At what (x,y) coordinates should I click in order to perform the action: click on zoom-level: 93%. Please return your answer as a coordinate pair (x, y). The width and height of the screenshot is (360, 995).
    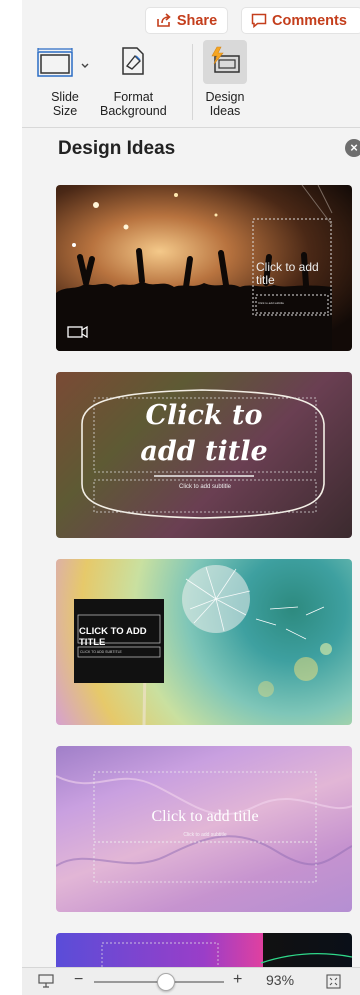
    Looking at the image, I should click on (280, 980).